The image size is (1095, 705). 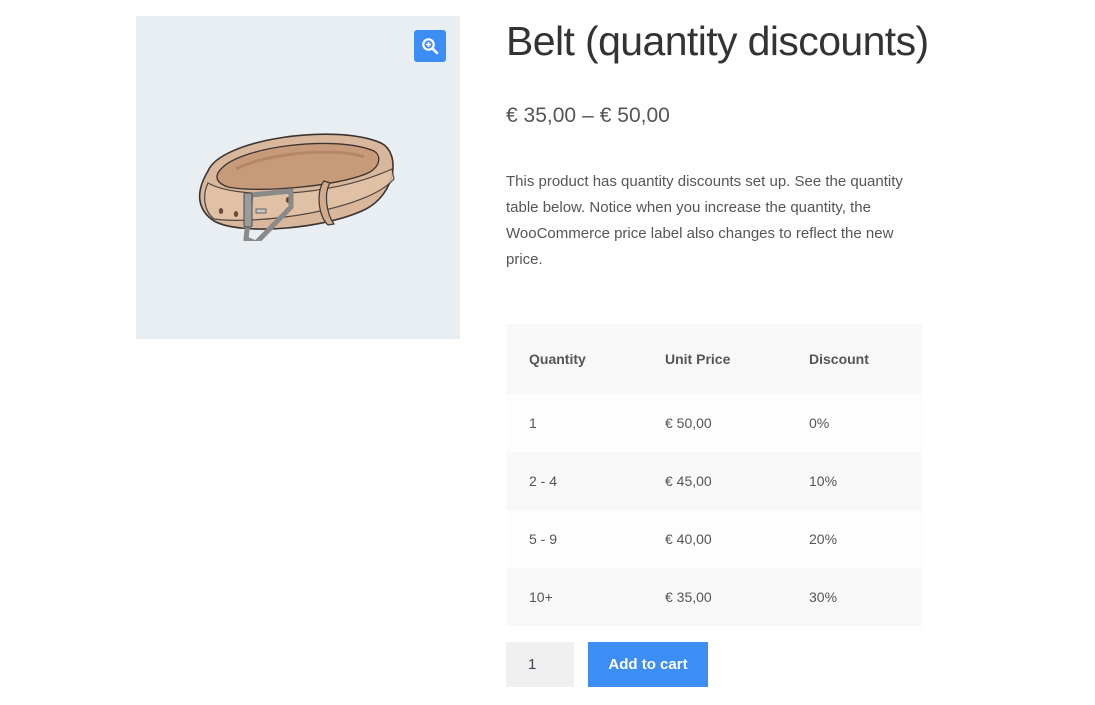 What do you see at coordinates (574, 481) in the screenshot?
I see `cell-quantity: 2 - 4` at bounding box center [574, 481].